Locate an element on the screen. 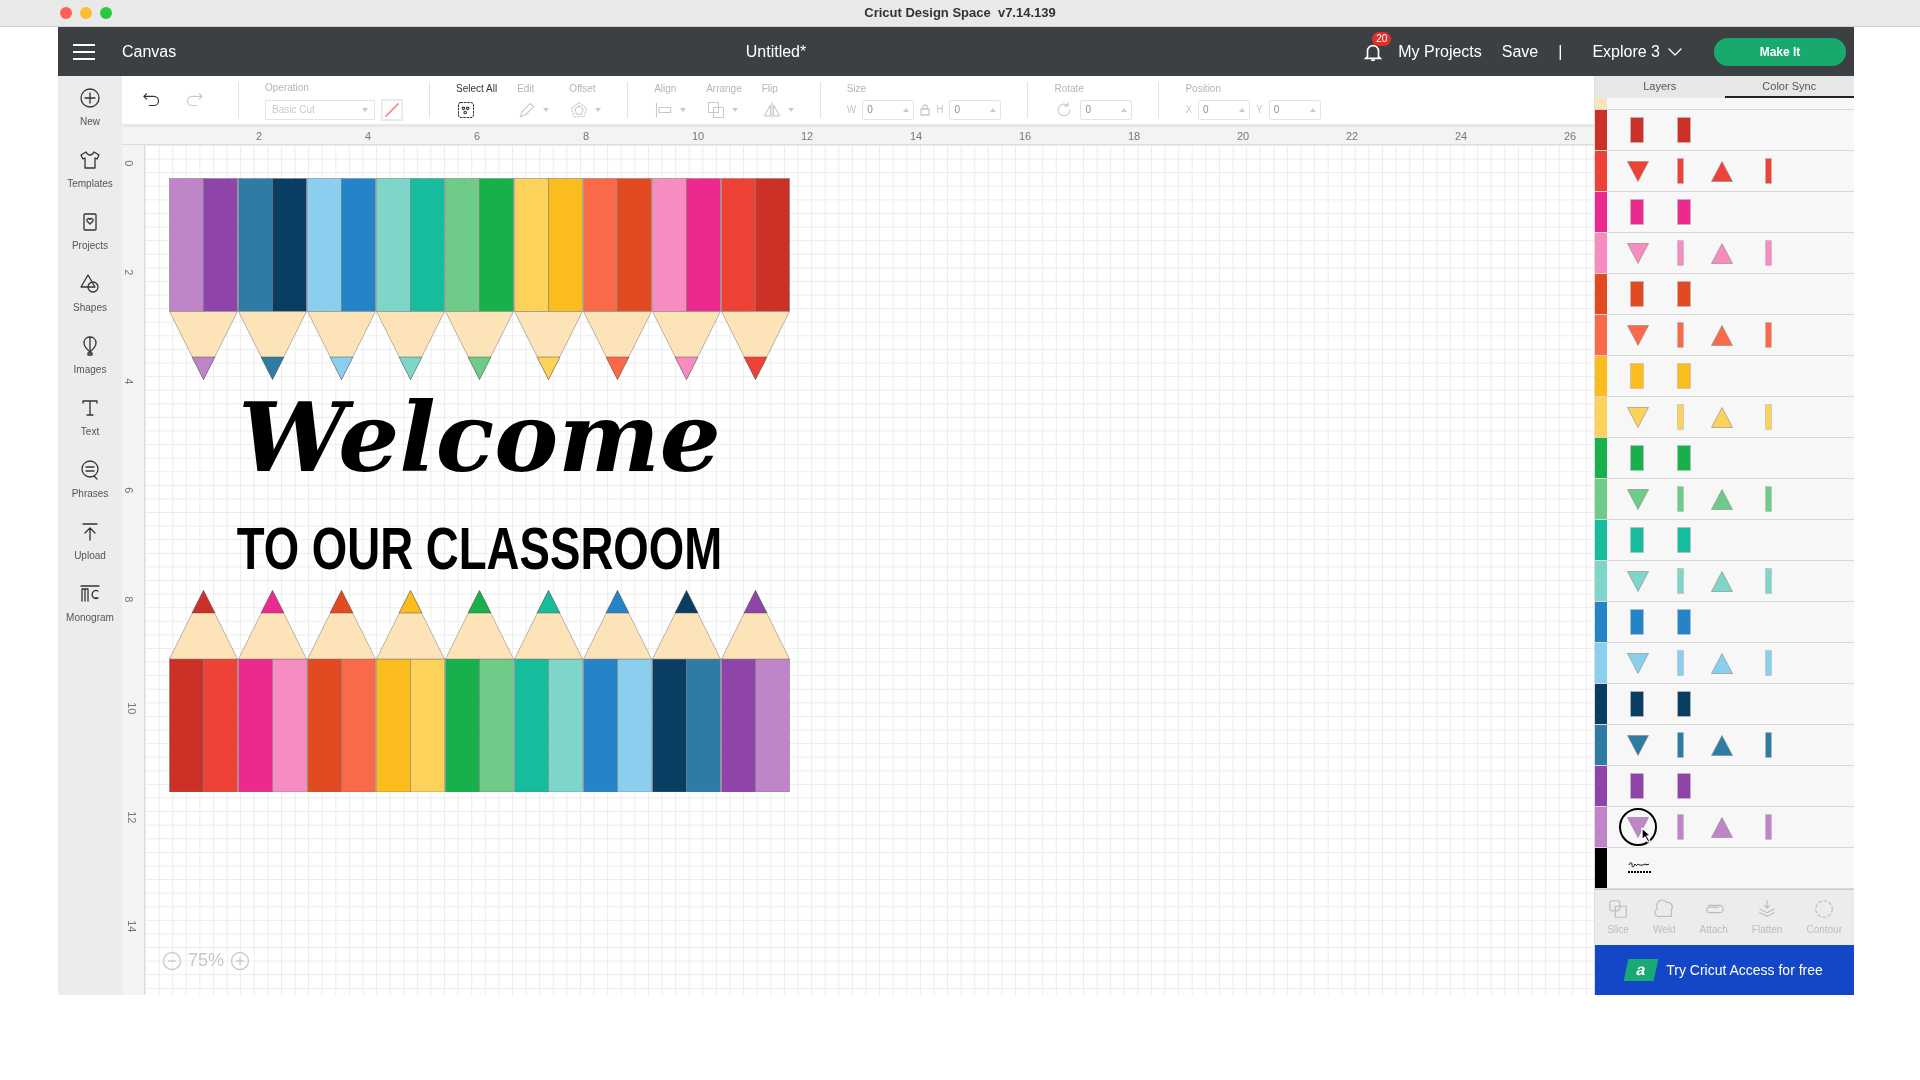 This screenshot has width=1920, height=1080. ruler-number: 16 is located at coordinates (1025, 136).